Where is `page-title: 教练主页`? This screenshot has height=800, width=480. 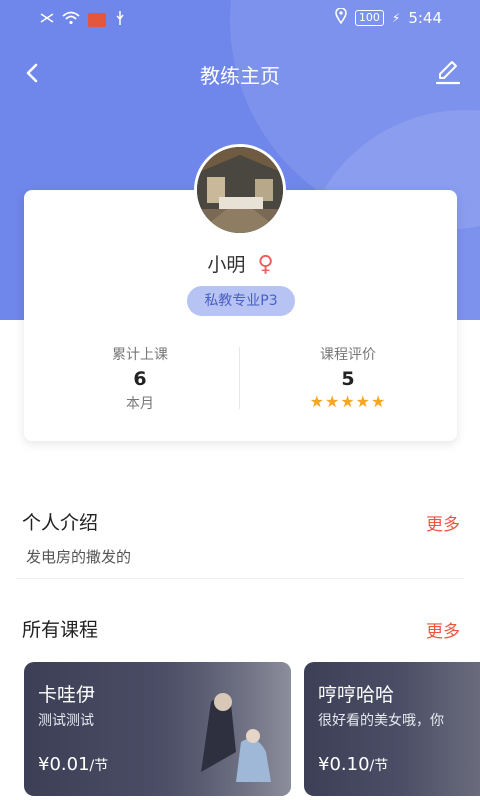 page-title: 教练主页 is located at coordinates (240, 76).